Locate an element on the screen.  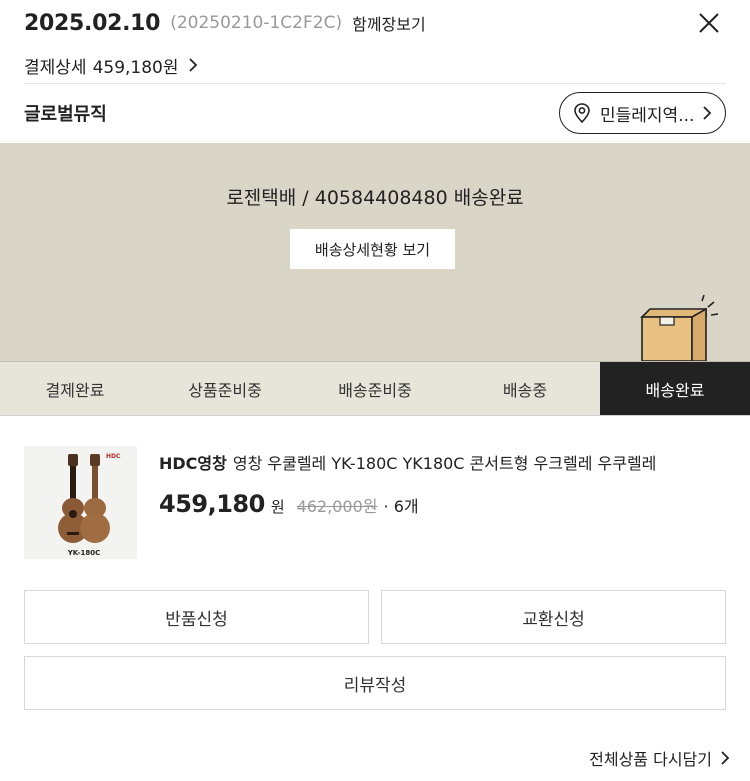
delivery-detail-button: 배송상세현황 보기 is located at coordinates (372, 249).